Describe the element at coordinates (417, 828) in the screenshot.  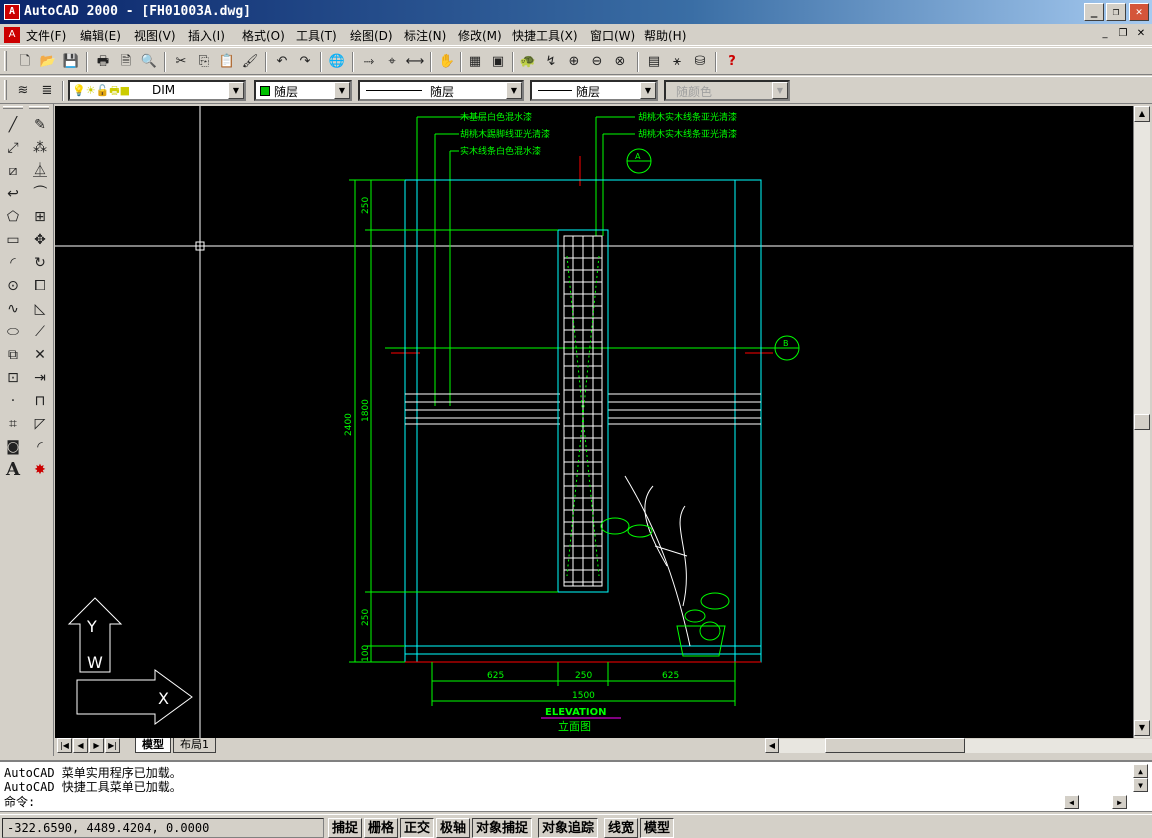
I see `ortho-toggle: 正交` at that location.